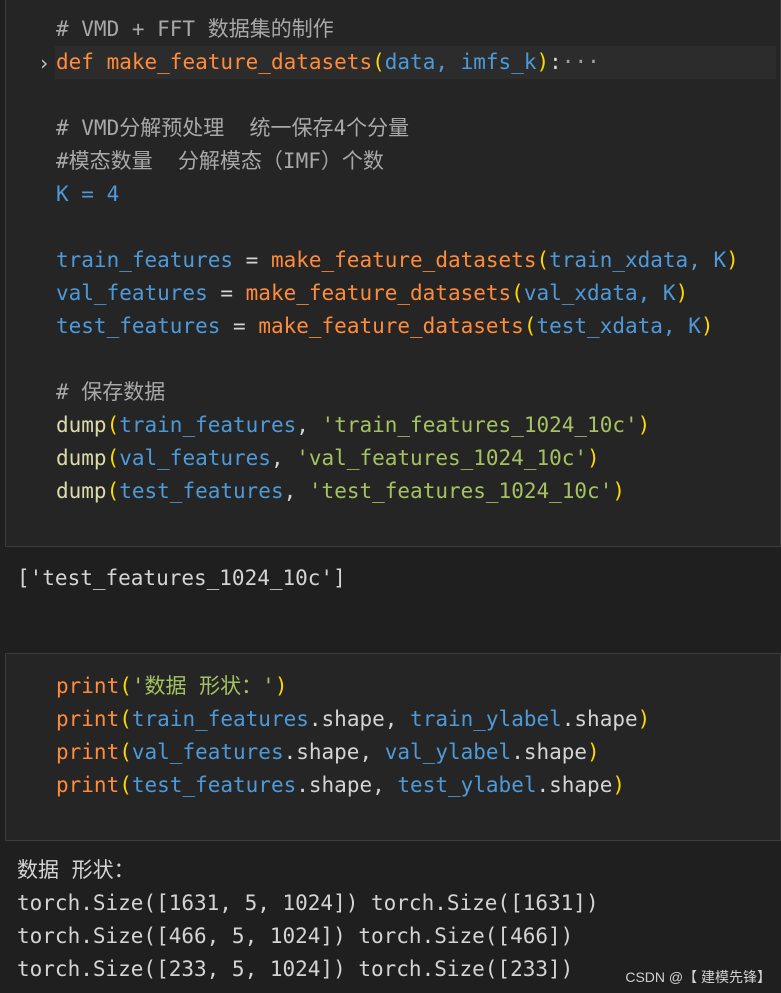 The image size is (781, 993). What do you see at coordinates (631, 260) in the screenshot?
I see `arg: train_xdata,` at bounding box center [631, 260].